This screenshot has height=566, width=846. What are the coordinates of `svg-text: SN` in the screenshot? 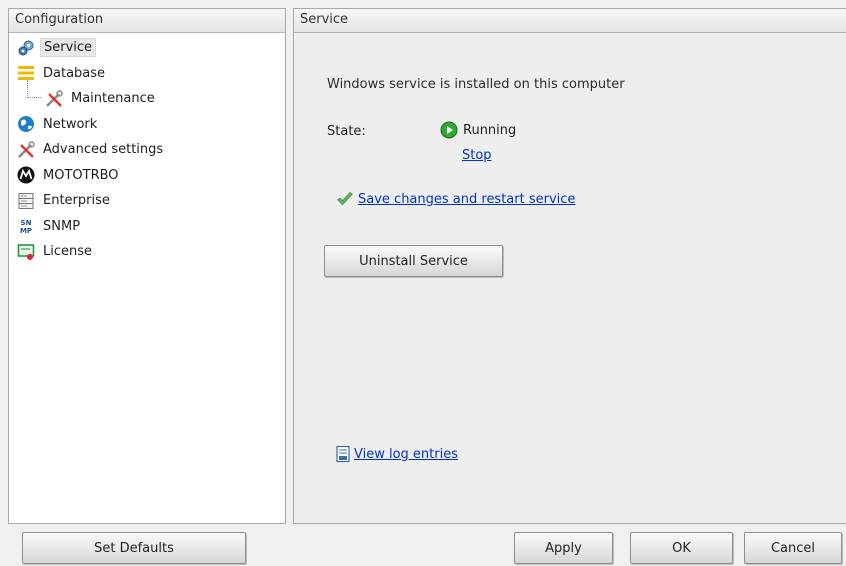 It's located at (26, 223).